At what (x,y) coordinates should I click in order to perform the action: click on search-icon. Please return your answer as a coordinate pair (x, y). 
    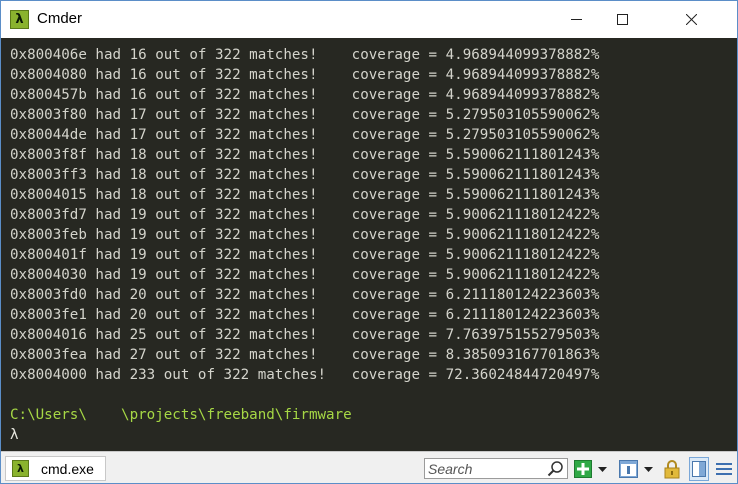
    Looking at the image, I should click on (555, 468).